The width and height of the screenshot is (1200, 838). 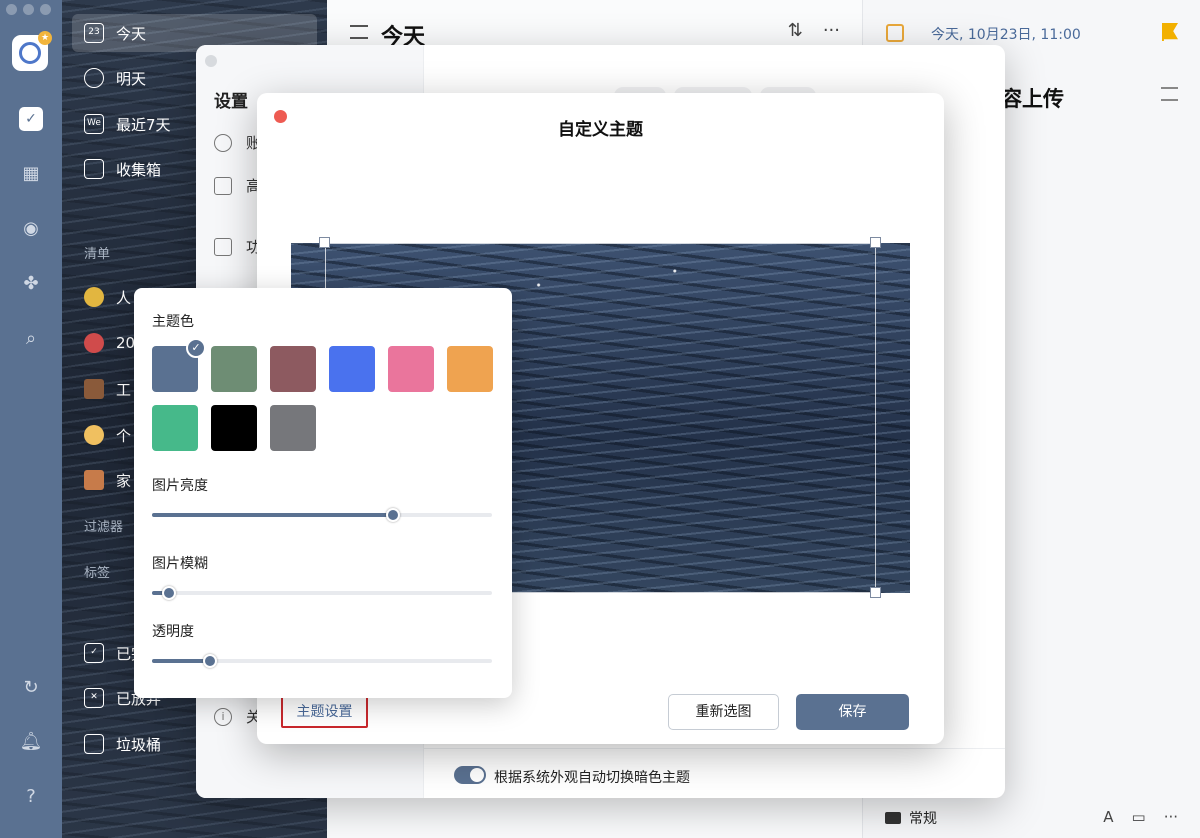 What do you see at coordinates (223, 716) in the screenshot?
I see `info-icon: i` at bounding box center [223, 716].